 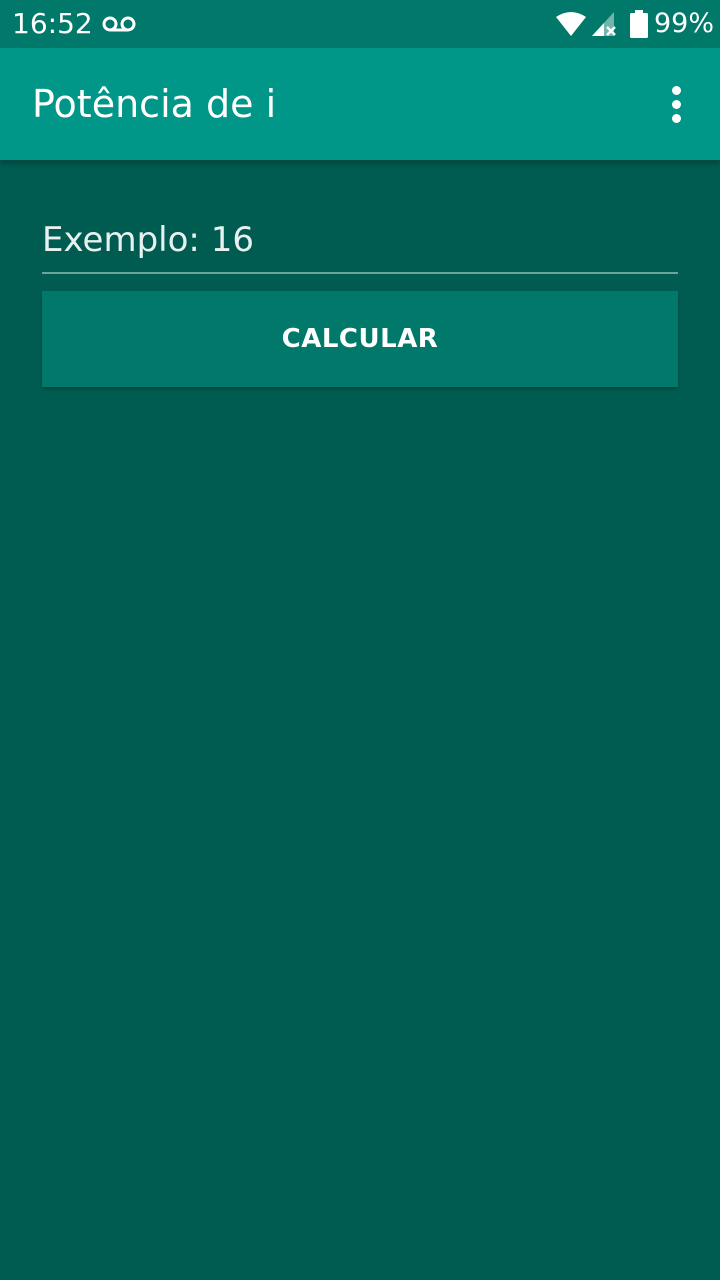 I want to click on number-input, so click(x=360, y=240).